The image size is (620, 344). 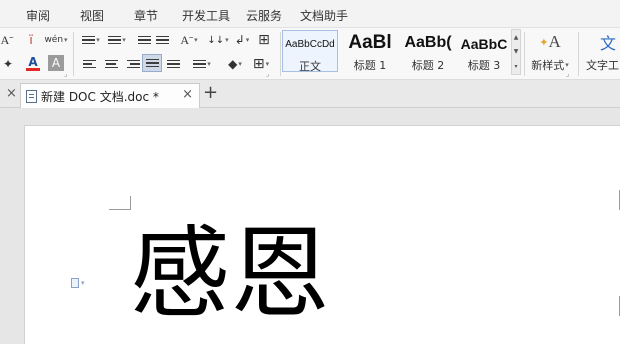 I want to click on paint-bucket-icon: ◆, so click(x=233, y=64).